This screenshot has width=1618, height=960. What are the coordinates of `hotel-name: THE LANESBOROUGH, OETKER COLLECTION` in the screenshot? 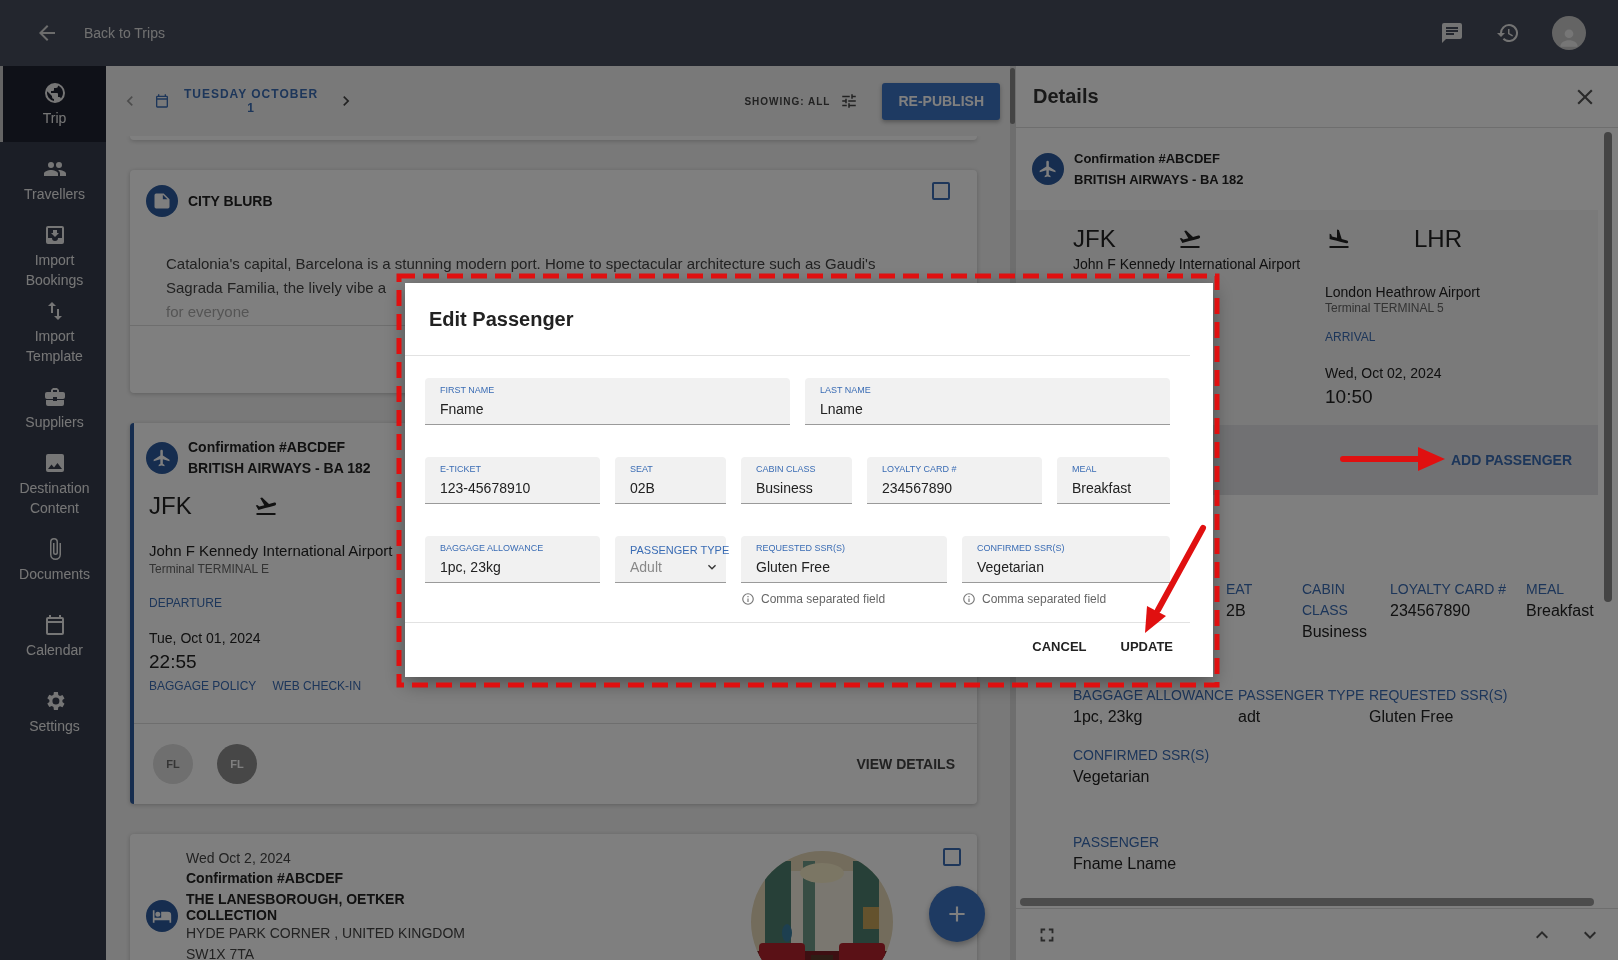 It's located at (296, 907).